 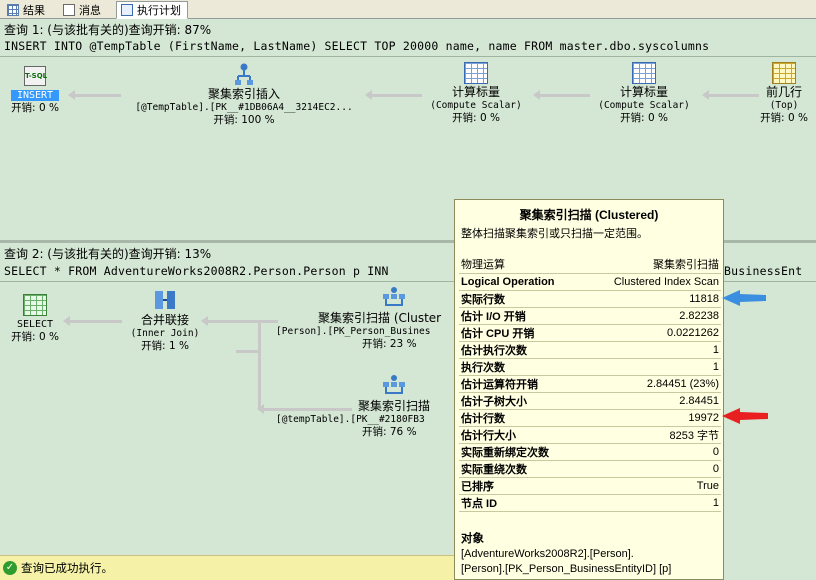 I want to click on tooltip-row: 执行次数 1, so click(x=590, y=367).